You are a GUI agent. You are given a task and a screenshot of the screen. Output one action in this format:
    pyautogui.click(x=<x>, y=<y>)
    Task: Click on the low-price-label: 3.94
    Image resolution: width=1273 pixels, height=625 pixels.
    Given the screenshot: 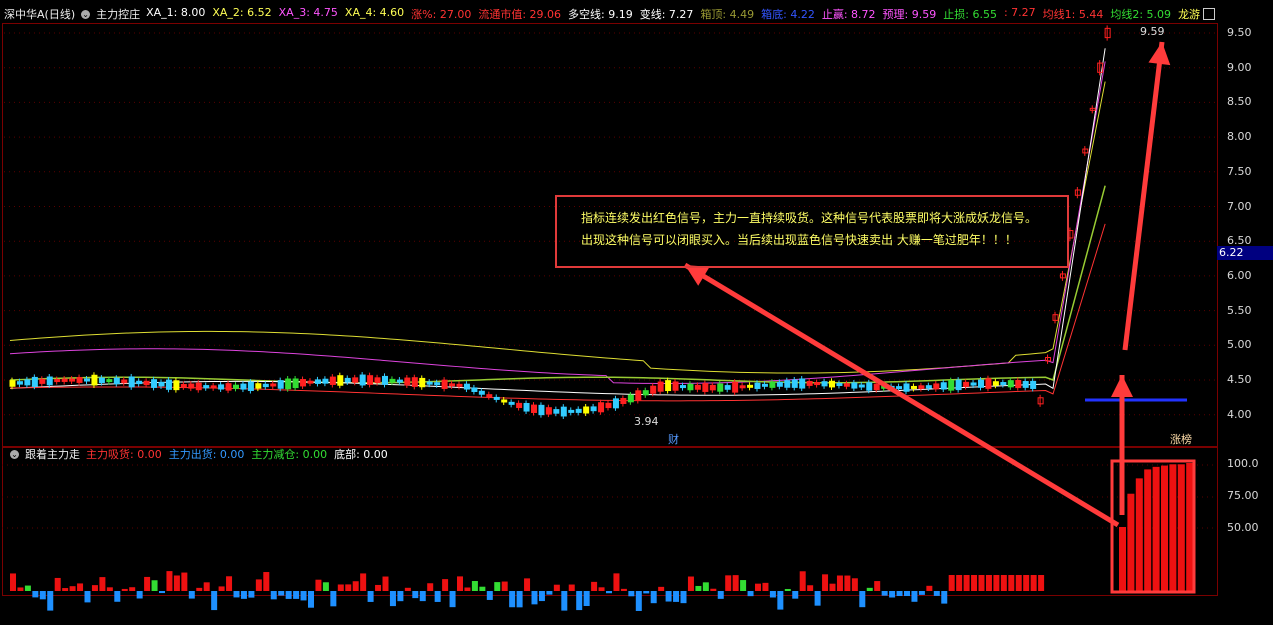 What is the action you would take?
    pyautogui.click(x=646, y=421)
    